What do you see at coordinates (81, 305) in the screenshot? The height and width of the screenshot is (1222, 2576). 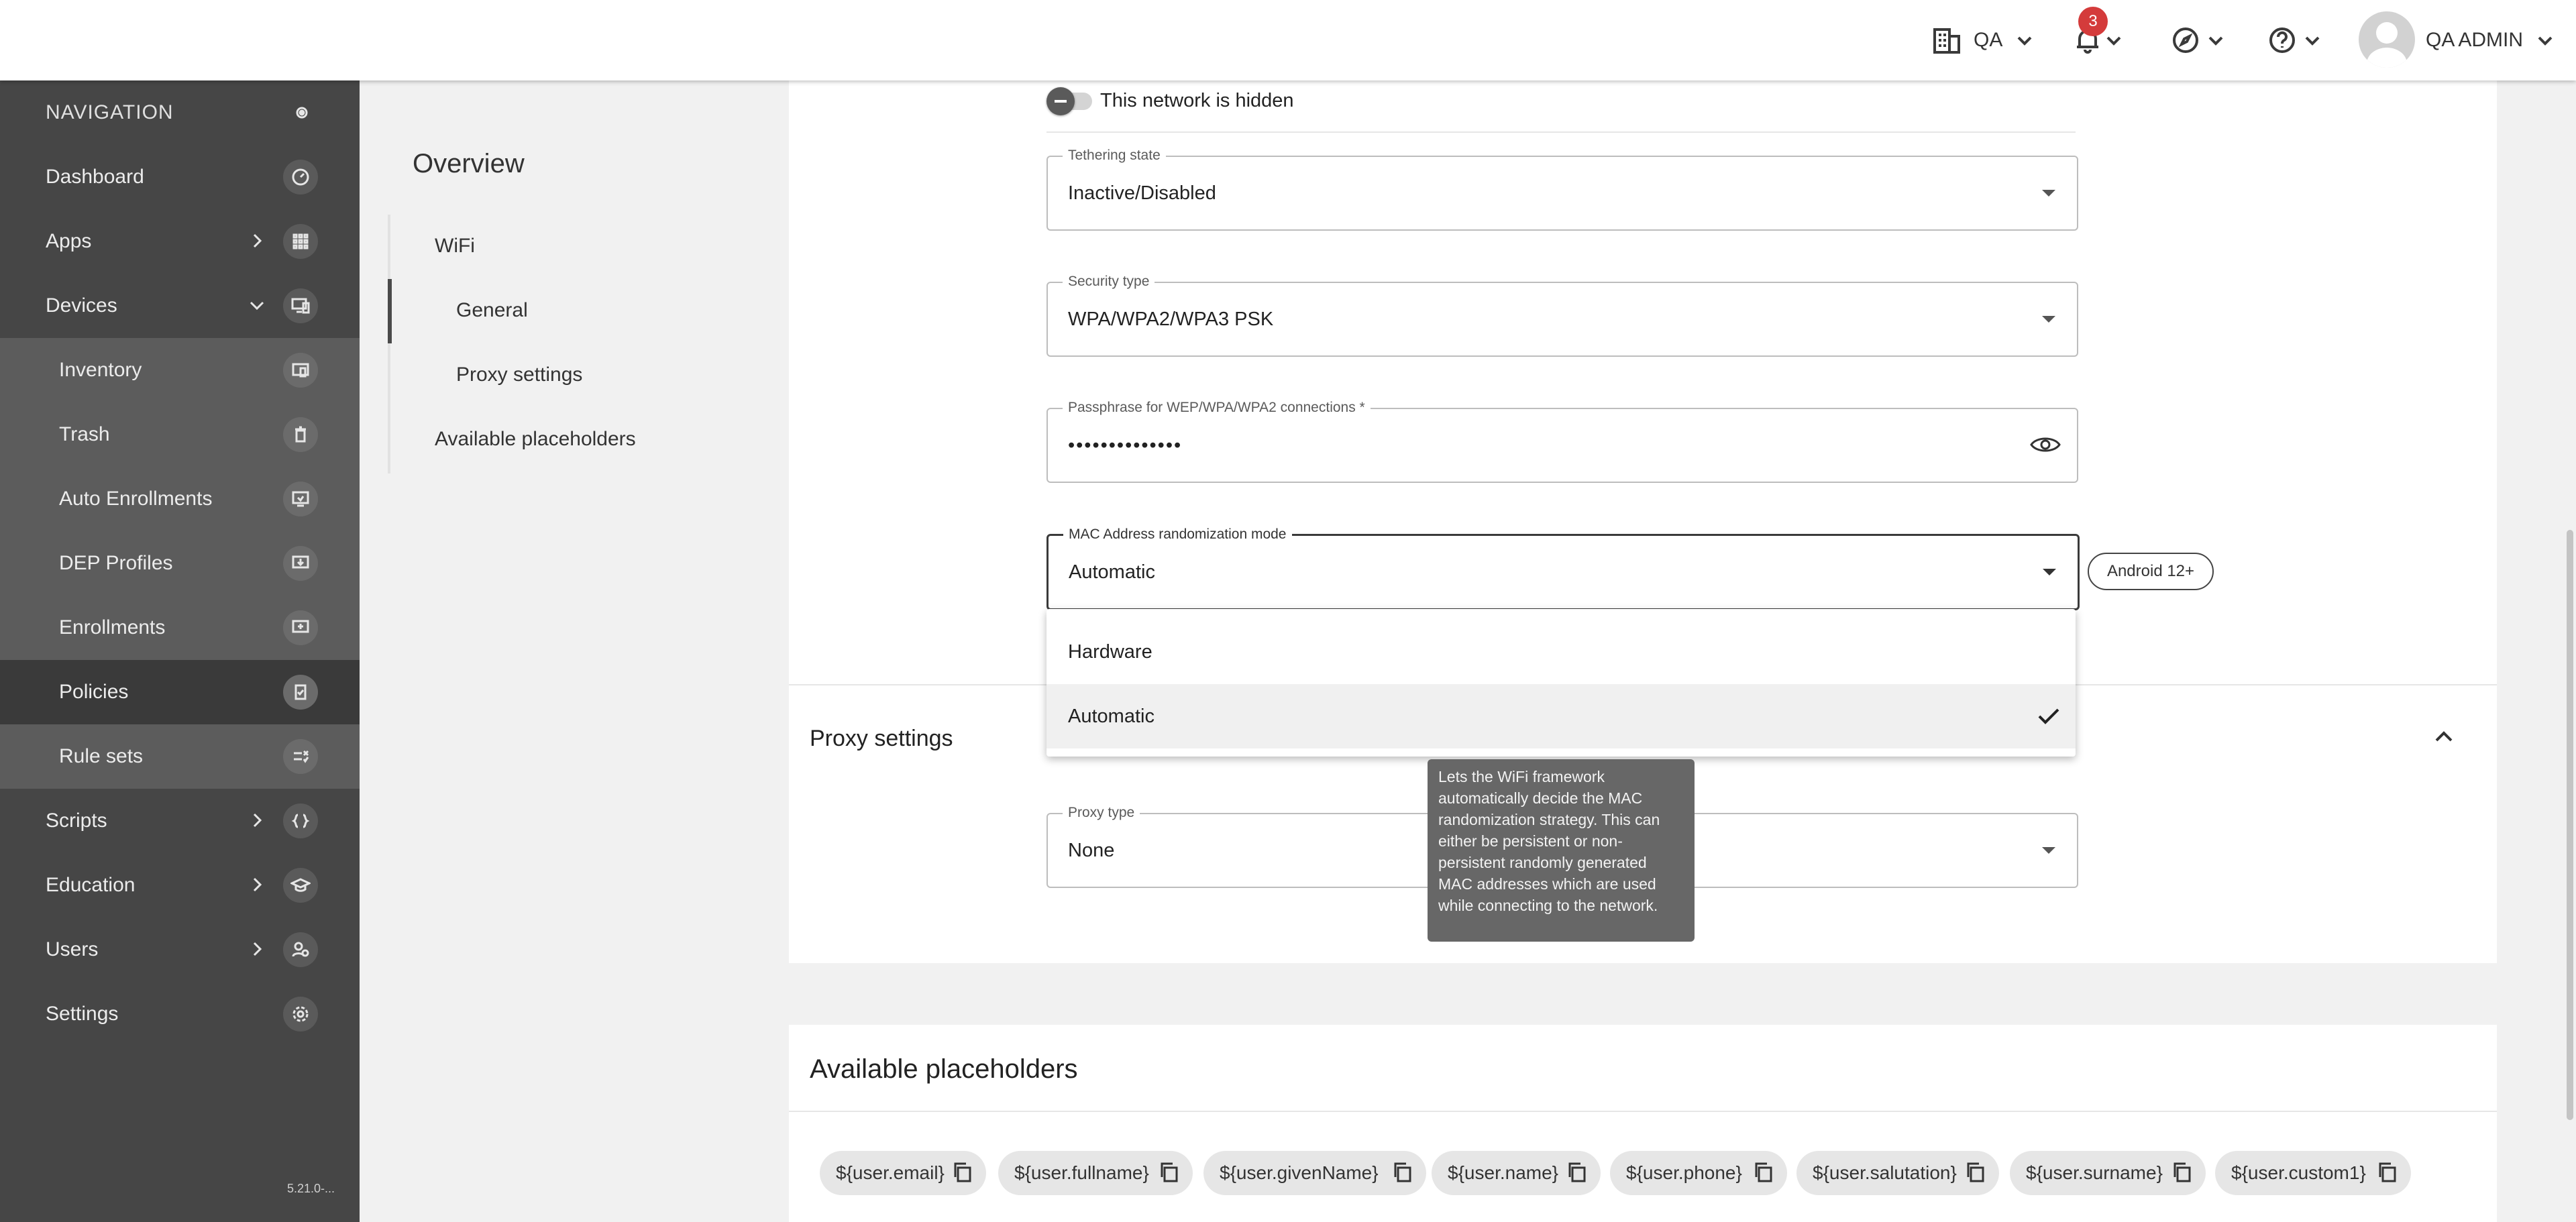 I see `sidebar-item-label: Devices` at bounding box center [81, 305].